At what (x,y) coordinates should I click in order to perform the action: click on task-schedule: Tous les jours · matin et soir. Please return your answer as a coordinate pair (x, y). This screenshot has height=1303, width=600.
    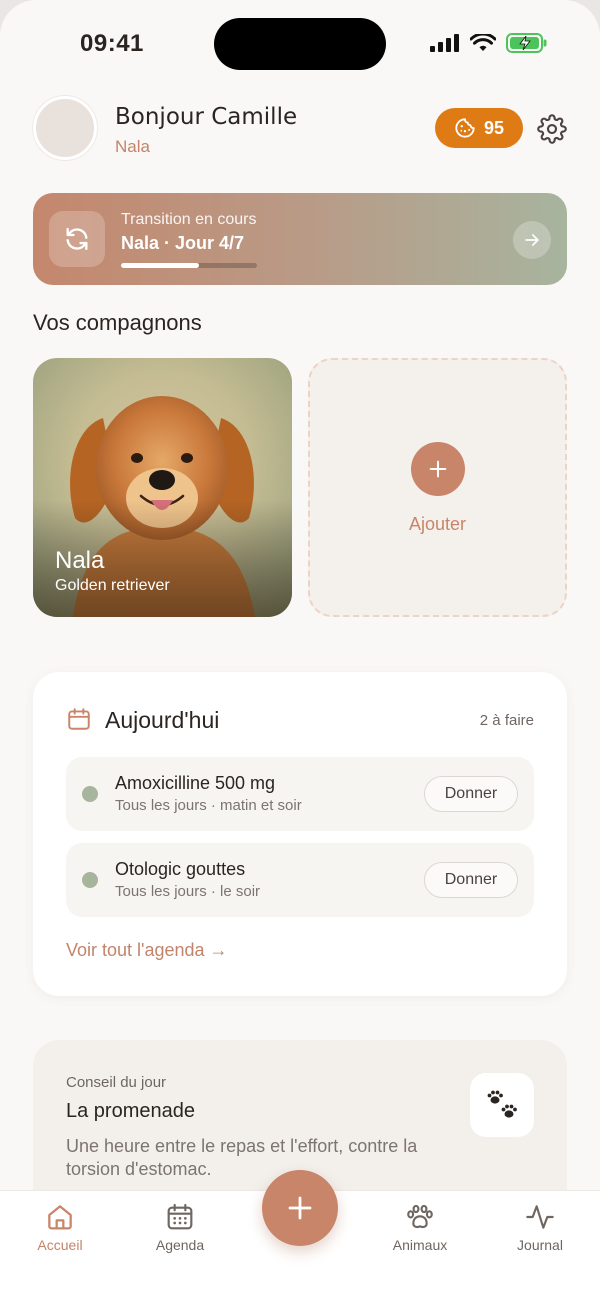
    Looking at the image, I should click on (208, 805).